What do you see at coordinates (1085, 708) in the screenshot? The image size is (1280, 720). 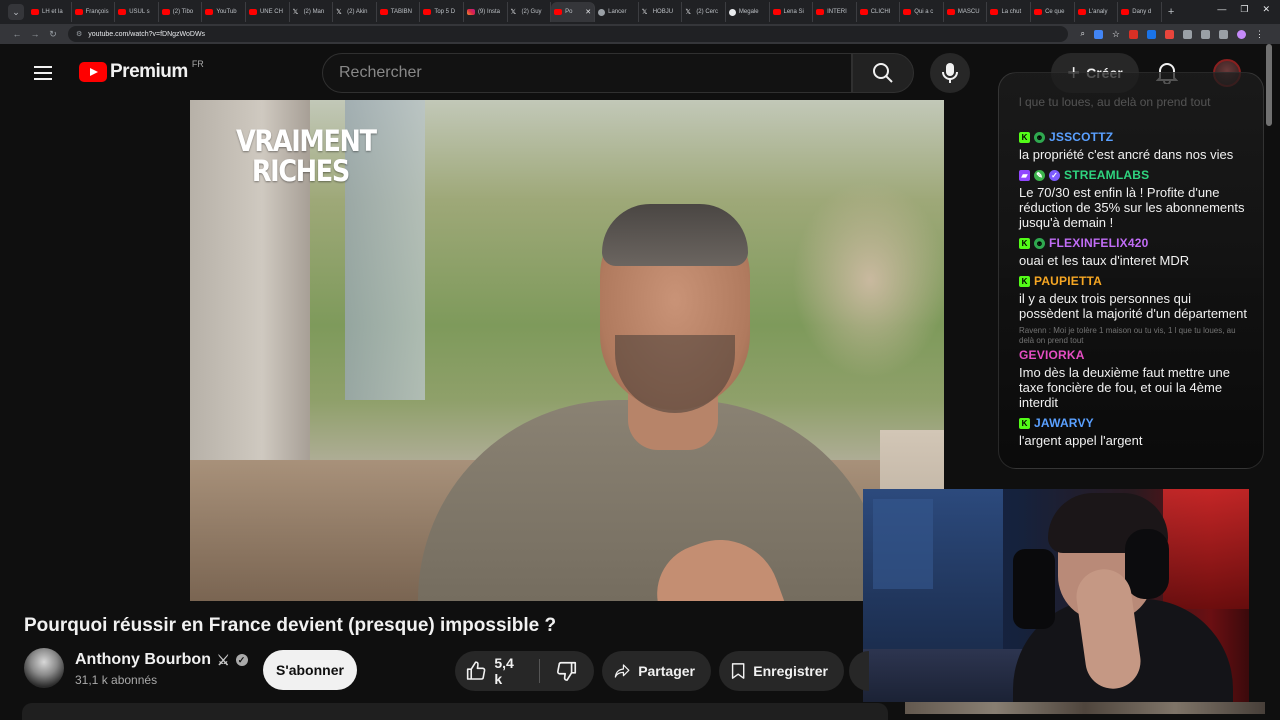 I see `recommended-thumbnails-strip` at bounding box center [1085, 708].